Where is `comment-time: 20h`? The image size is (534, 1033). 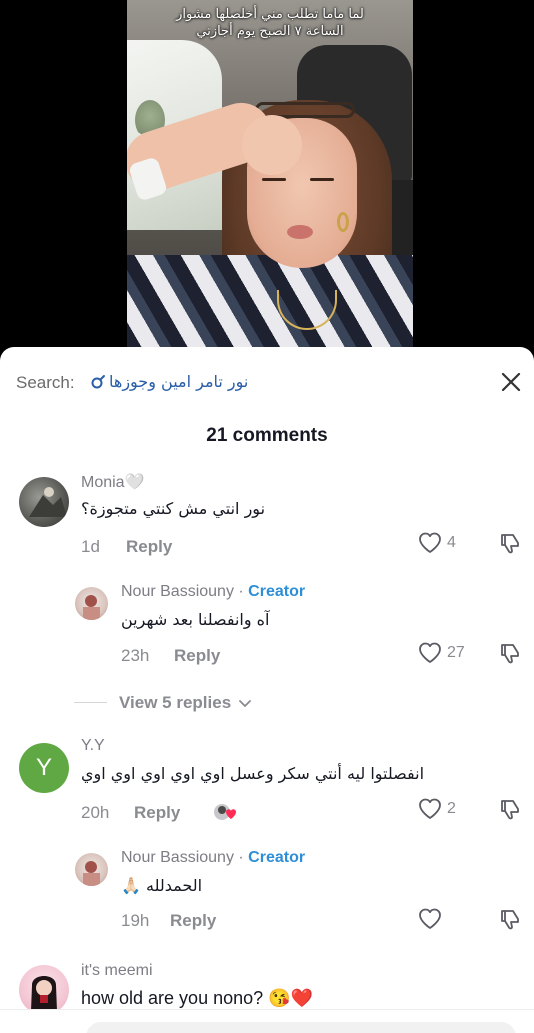
comment-time: 20h is located at coordinates (95, 812).